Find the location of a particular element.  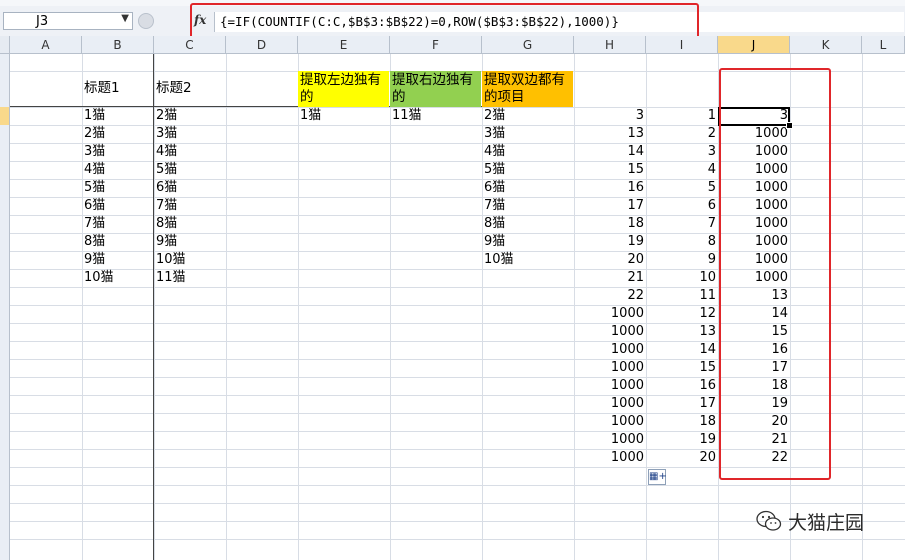

cell-b11: 9猫 is located at coordinates (118, 260).